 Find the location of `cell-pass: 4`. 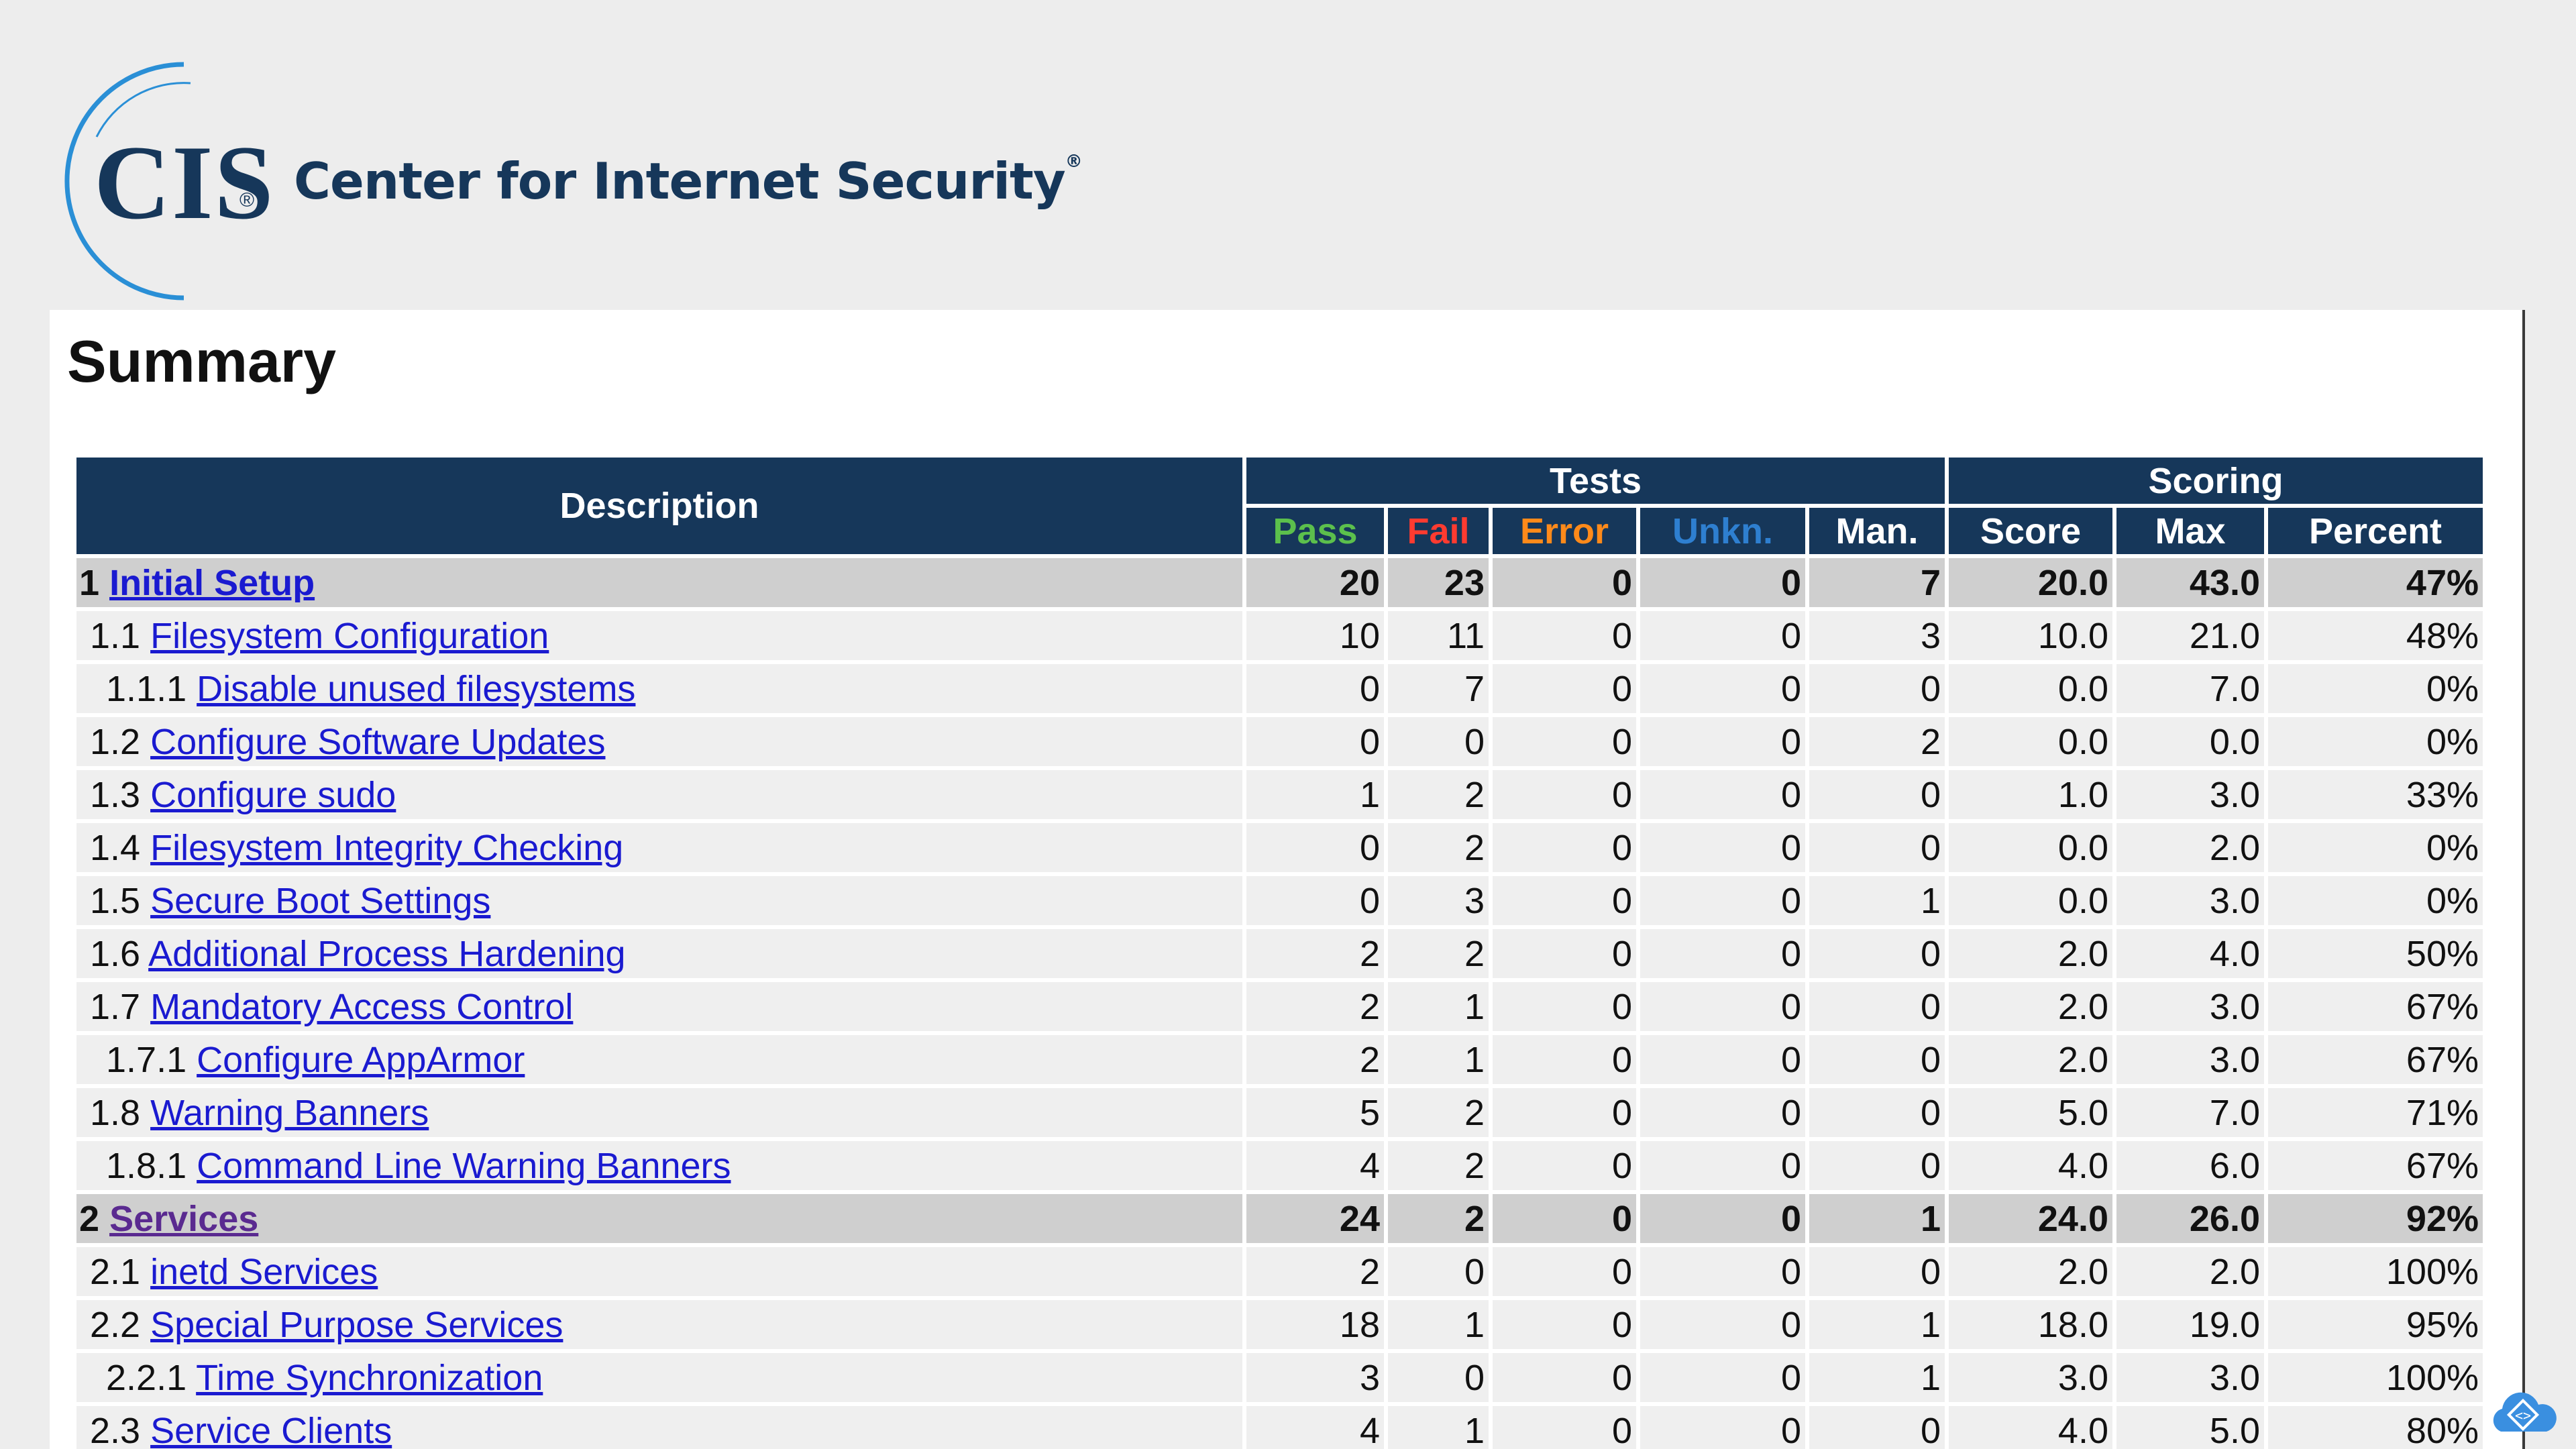

cell-pass: 4 is located at coordinates (1315, 1427).